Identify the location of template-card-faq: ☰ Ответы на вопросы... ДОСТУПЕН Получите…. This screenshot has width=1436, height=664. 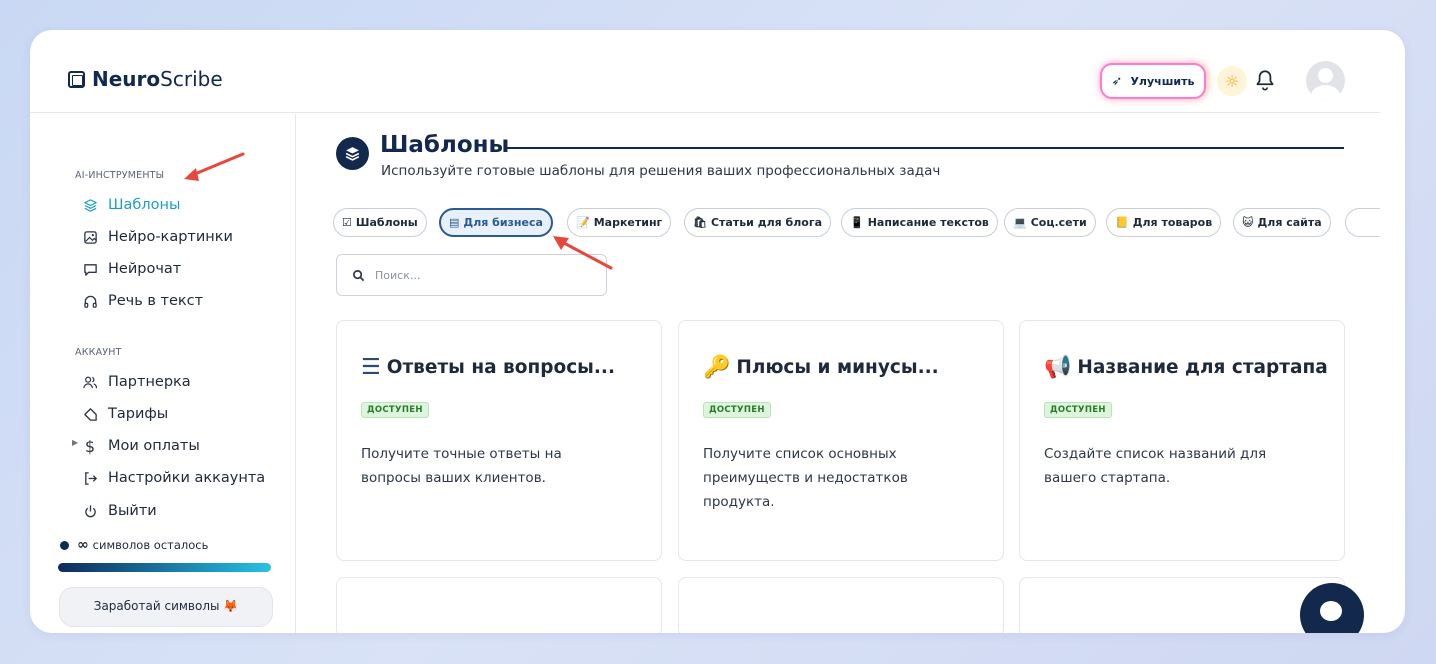
(499, 440).